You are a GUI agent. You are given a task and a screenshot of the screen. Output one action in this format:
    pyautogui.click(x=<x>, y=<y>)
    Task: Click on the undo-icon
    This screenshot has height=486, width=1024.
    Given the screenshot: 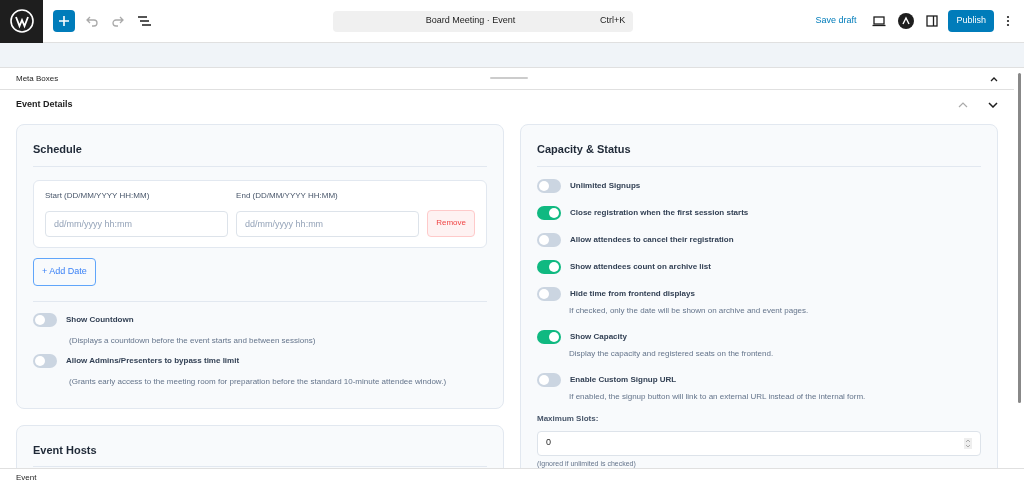 What is the action you would take?
    pyautogui.click(x=92, y=21)
    